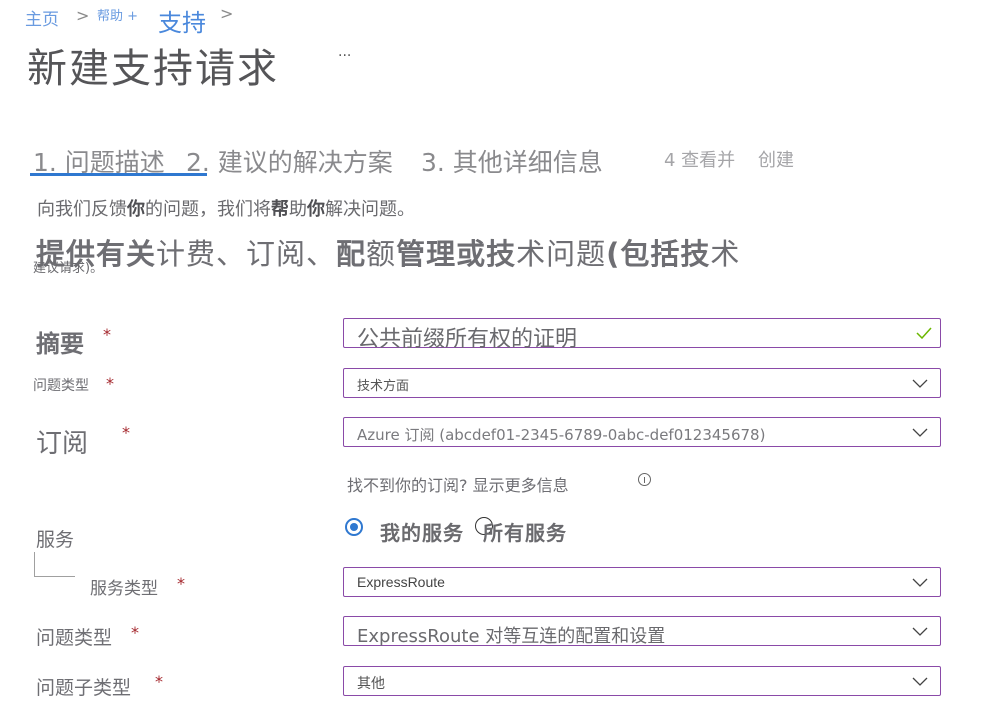 The height and width of the screenshot is (714, 981). I want to click on intro-text-tail: 建议请求)。, so click(68, 268).